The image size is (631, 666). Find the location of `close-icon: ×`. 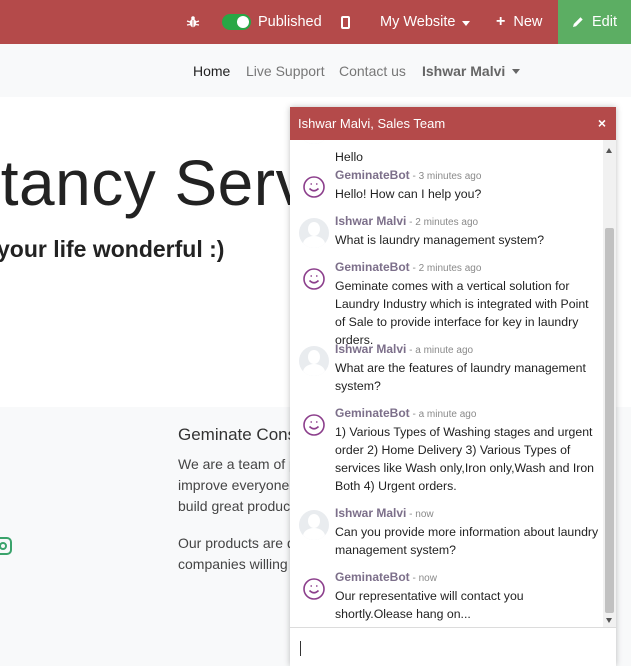

close-icon: × is located at coordinates (602, 123).